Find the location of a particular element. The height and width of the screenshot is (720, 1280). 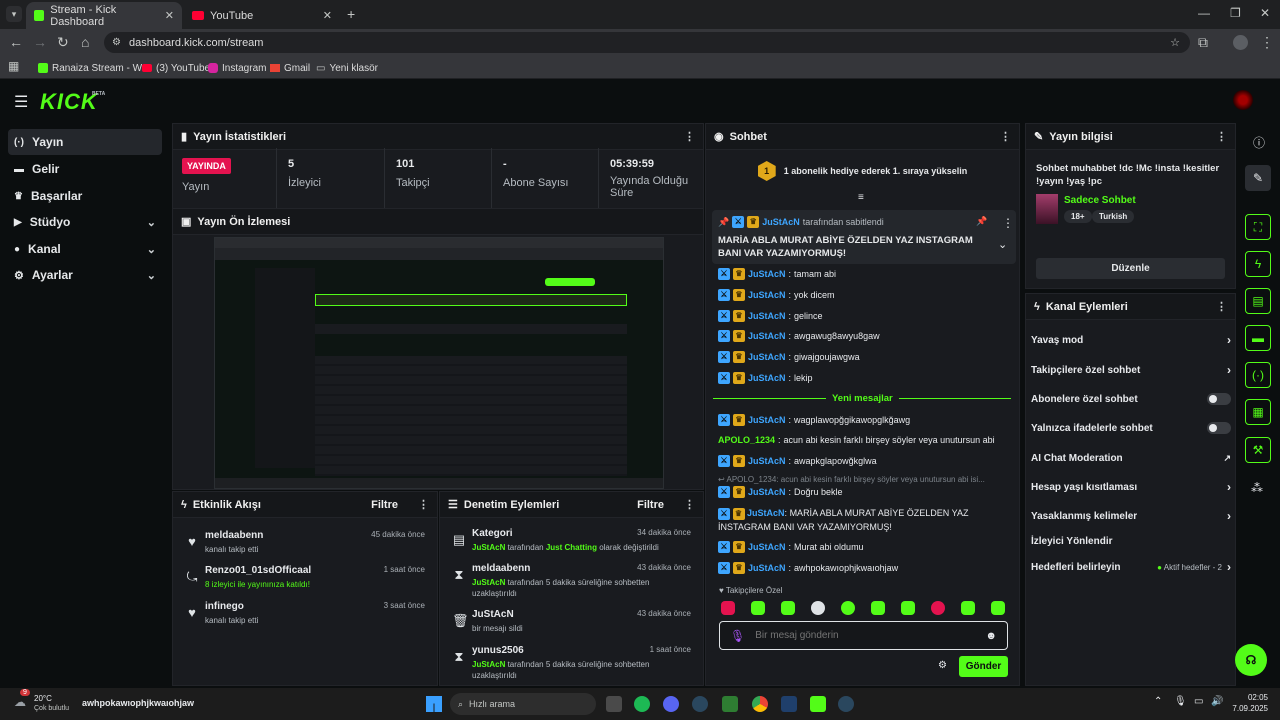

chat-message-input is located at coordinates (865, 635).